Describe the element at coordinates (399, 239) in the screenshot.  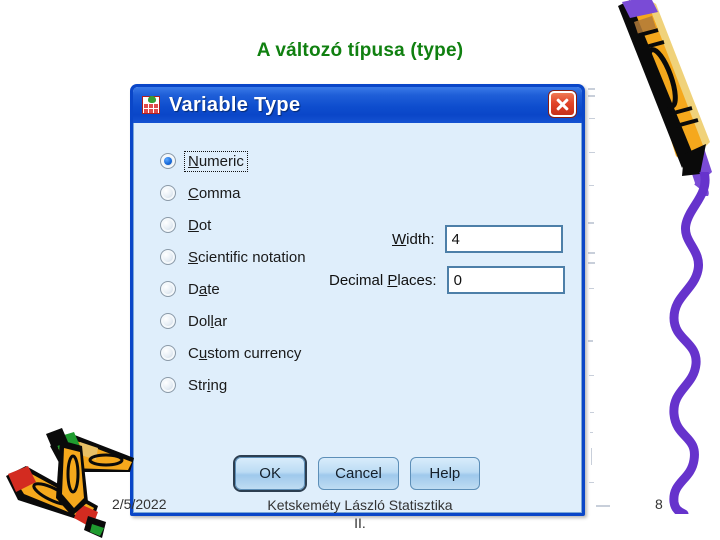
I see `width-label-mnemonic: W` at that location.